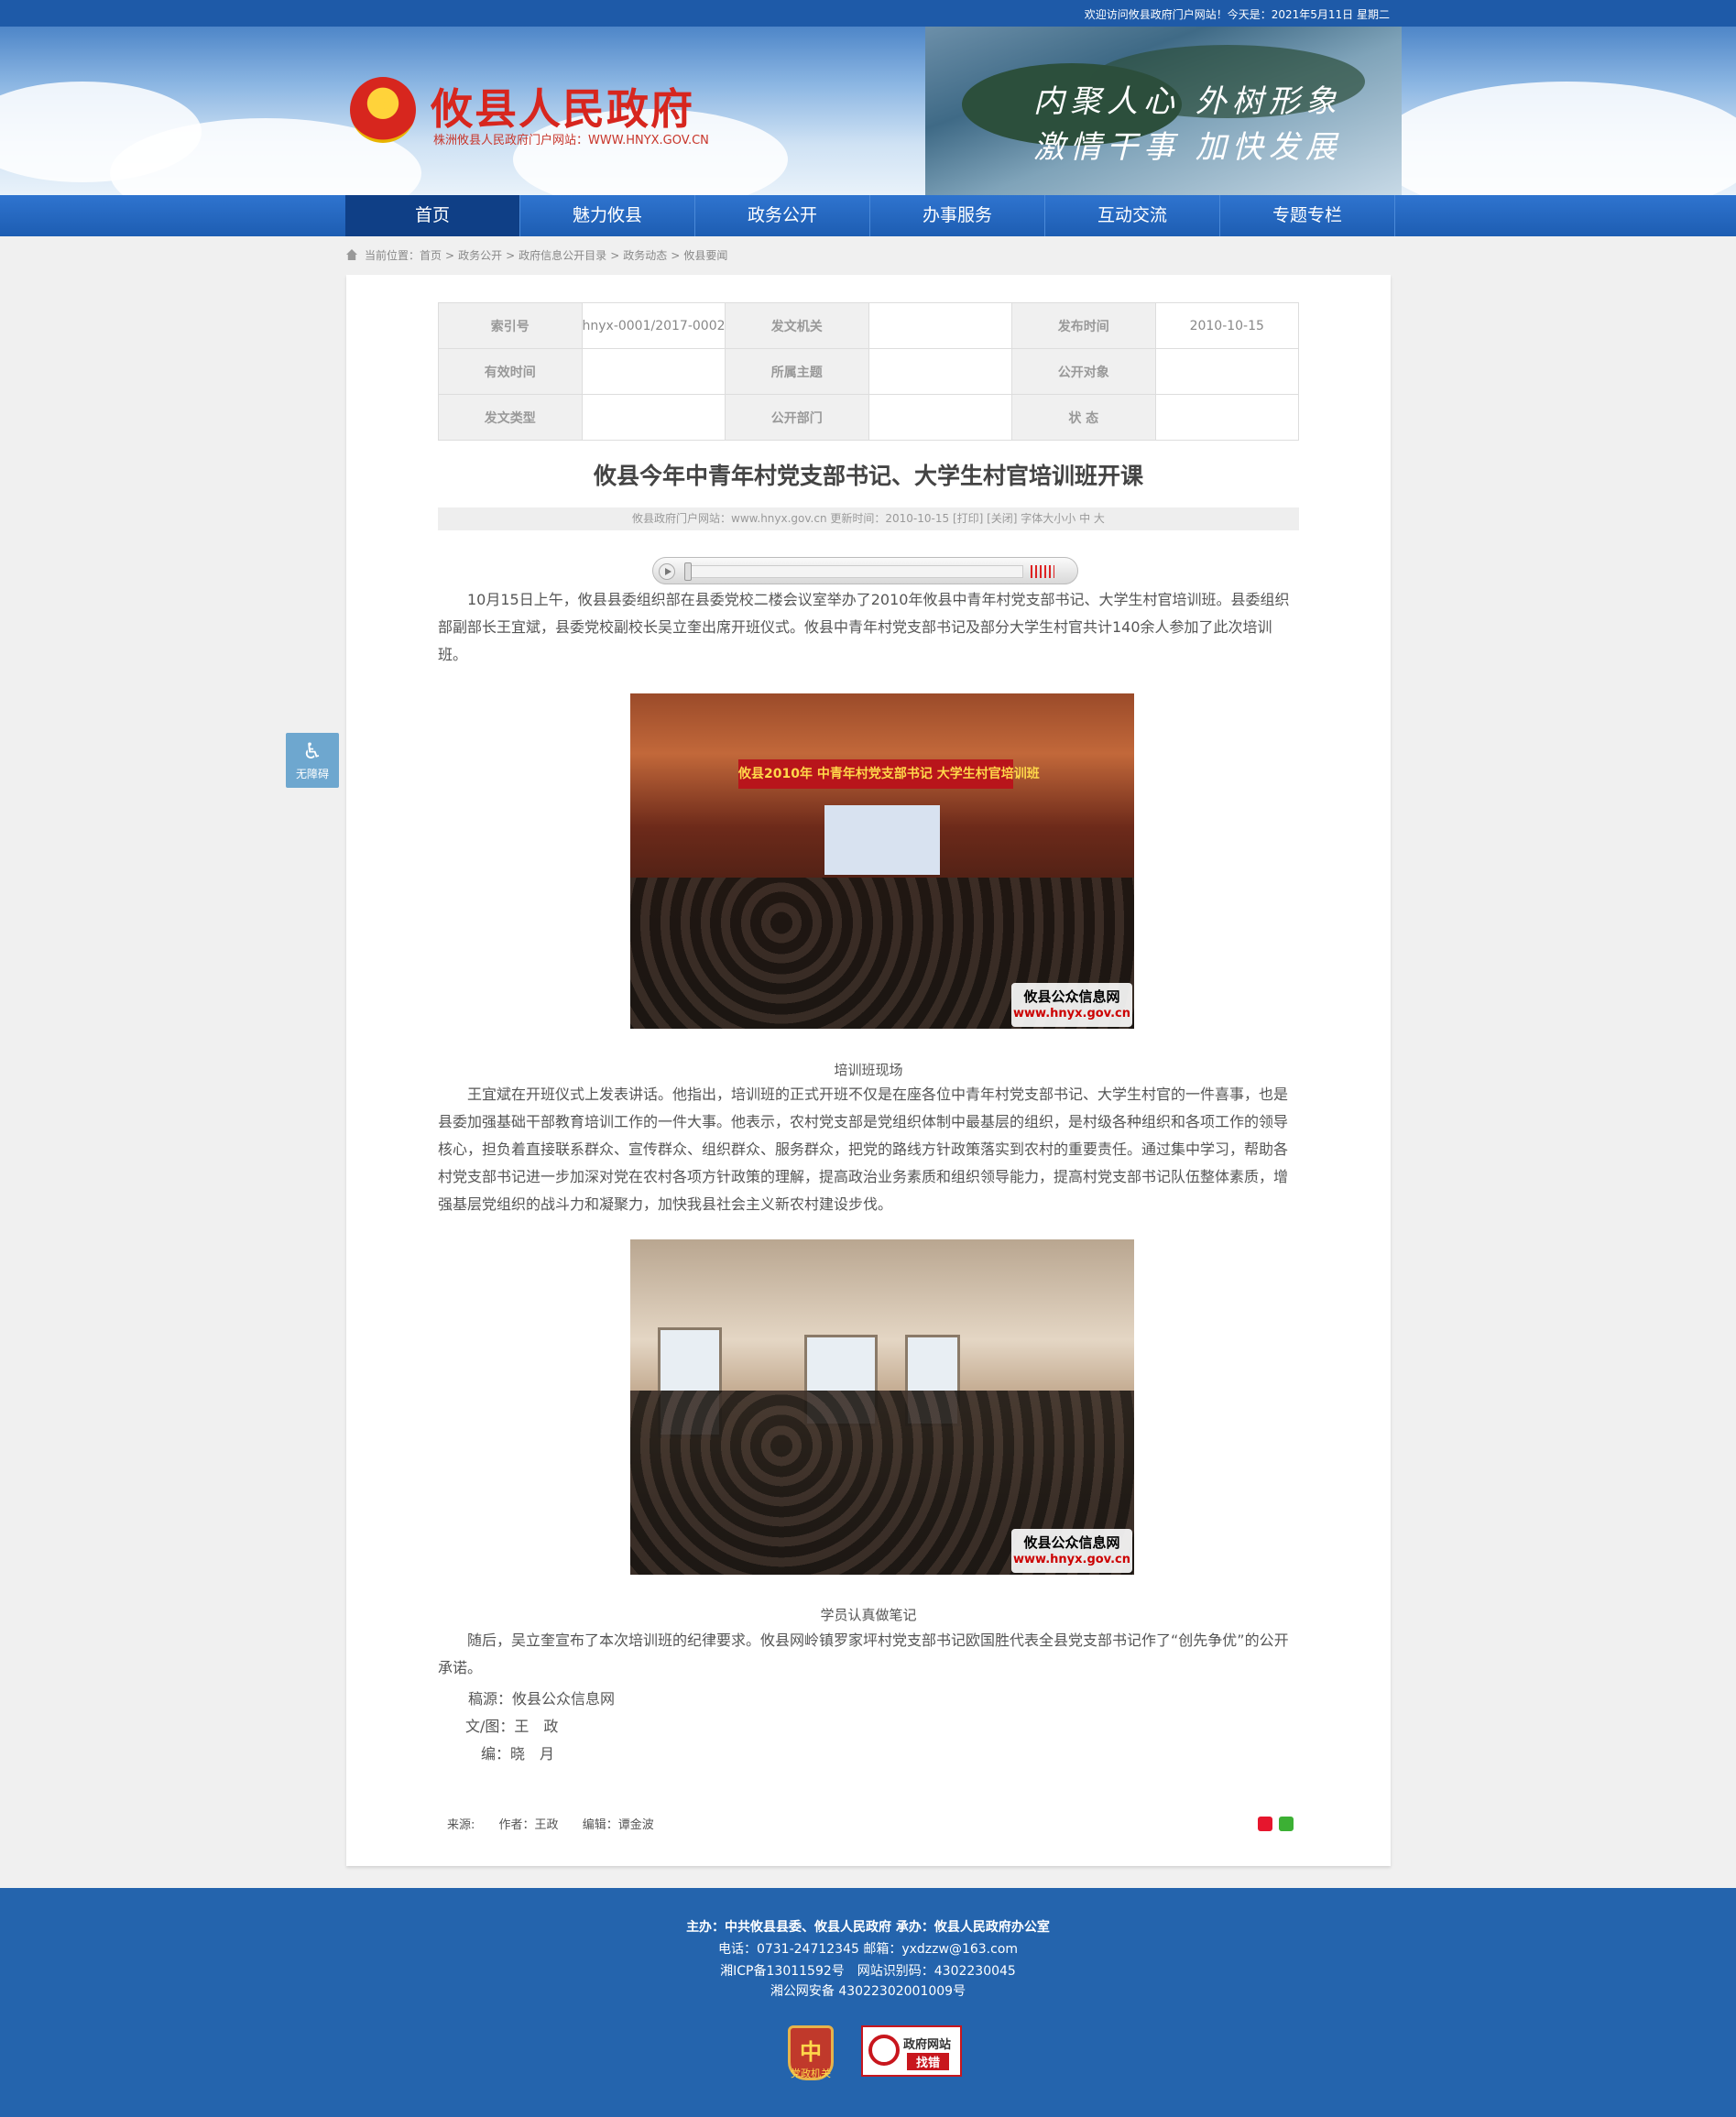  Describe the element at coordinates (1265, 1824) in the screenshot. I see `weibo-share-icon` at that location.